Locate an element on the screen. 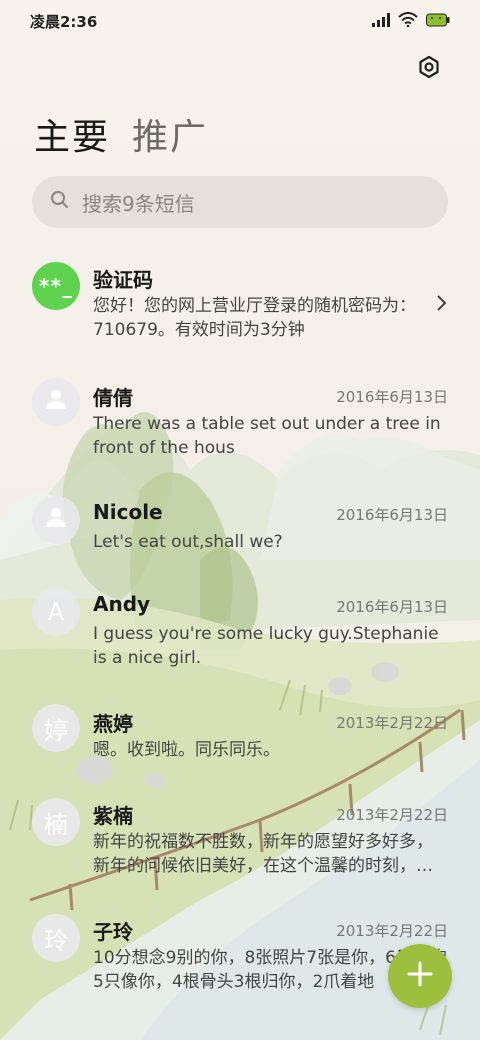  avatar: 婷 is located at coordinates (56, 728).